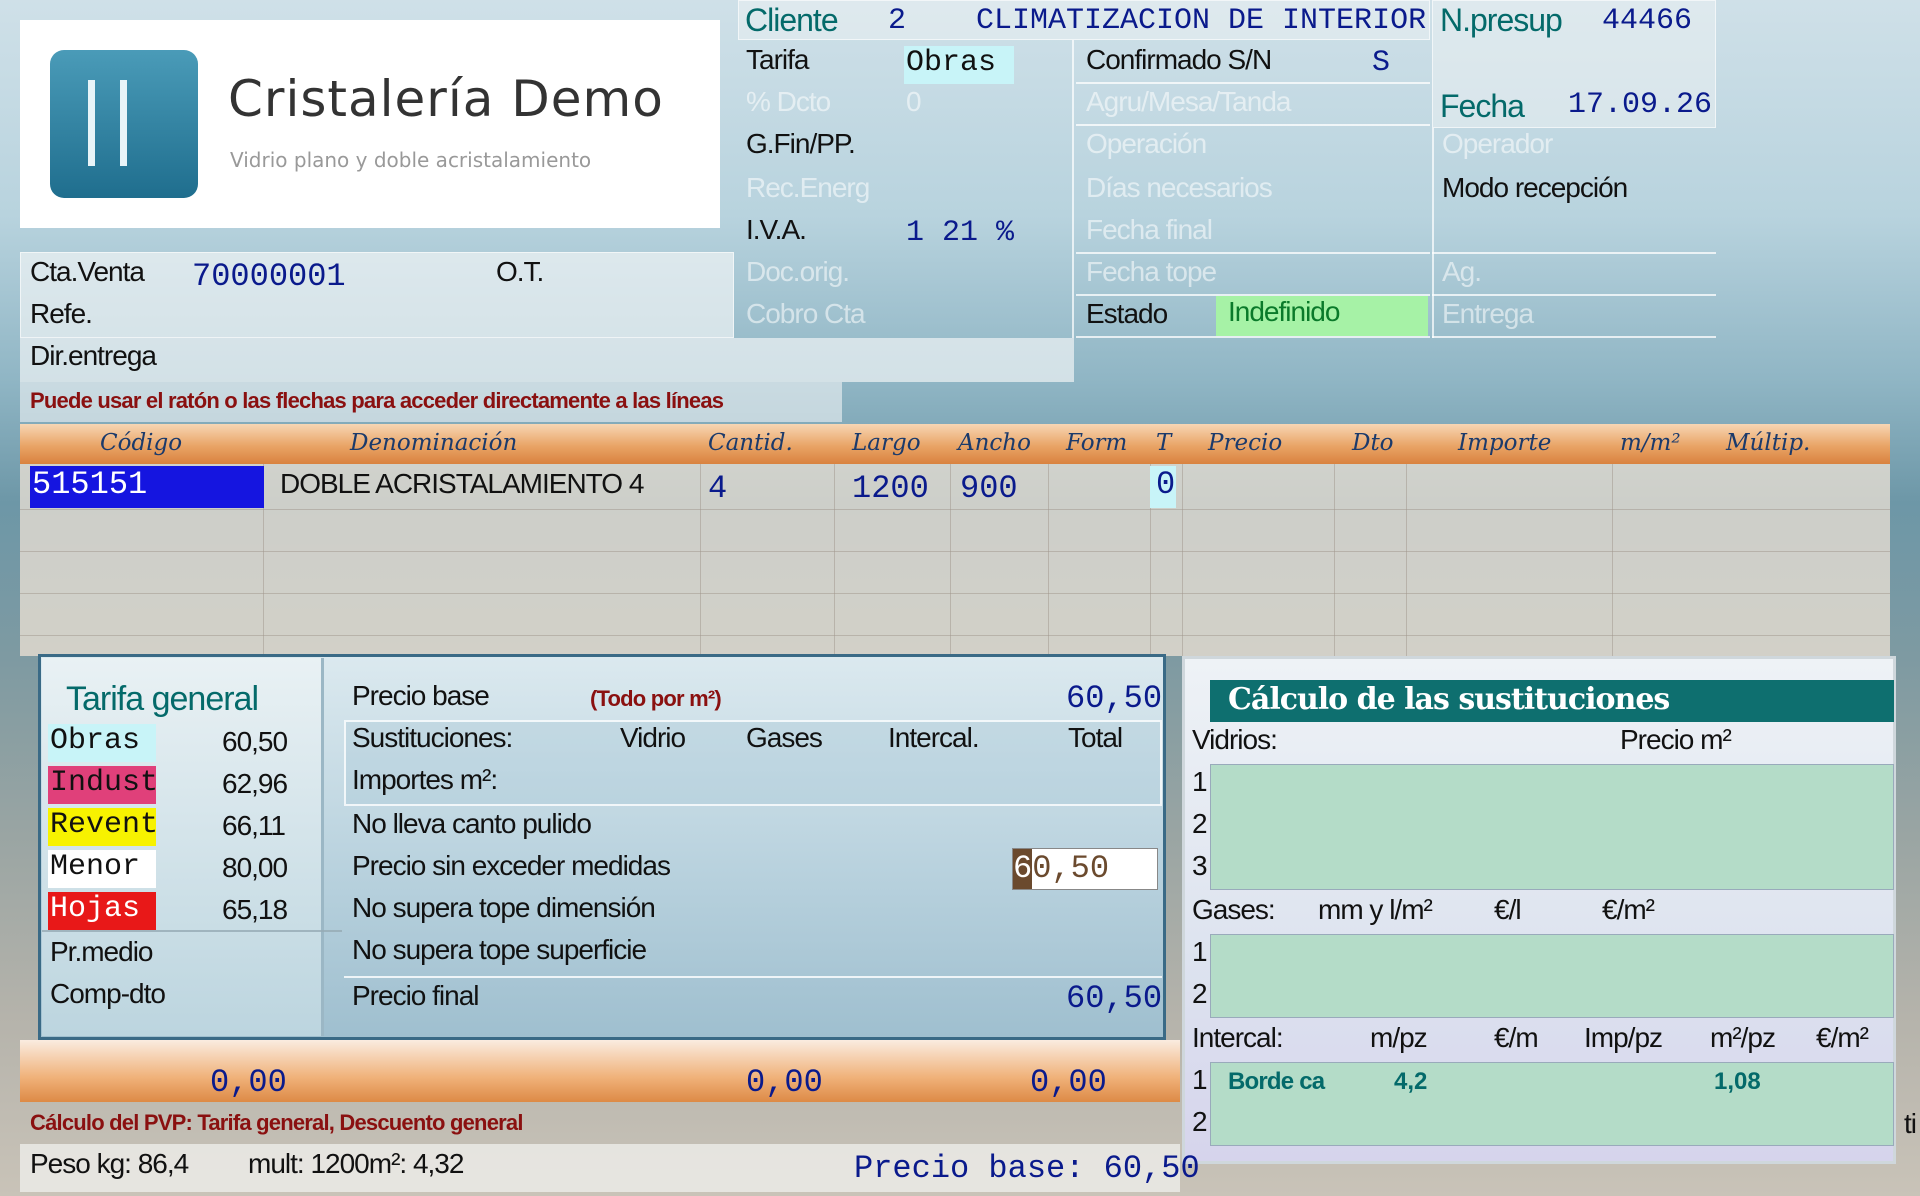 This screenshot has height=1196, width=1920. What do you see at coordinates (1200, 1121) in the screenshot?
I see `intercal-row-2-num: 2` at bounding box center [1200, 1121].